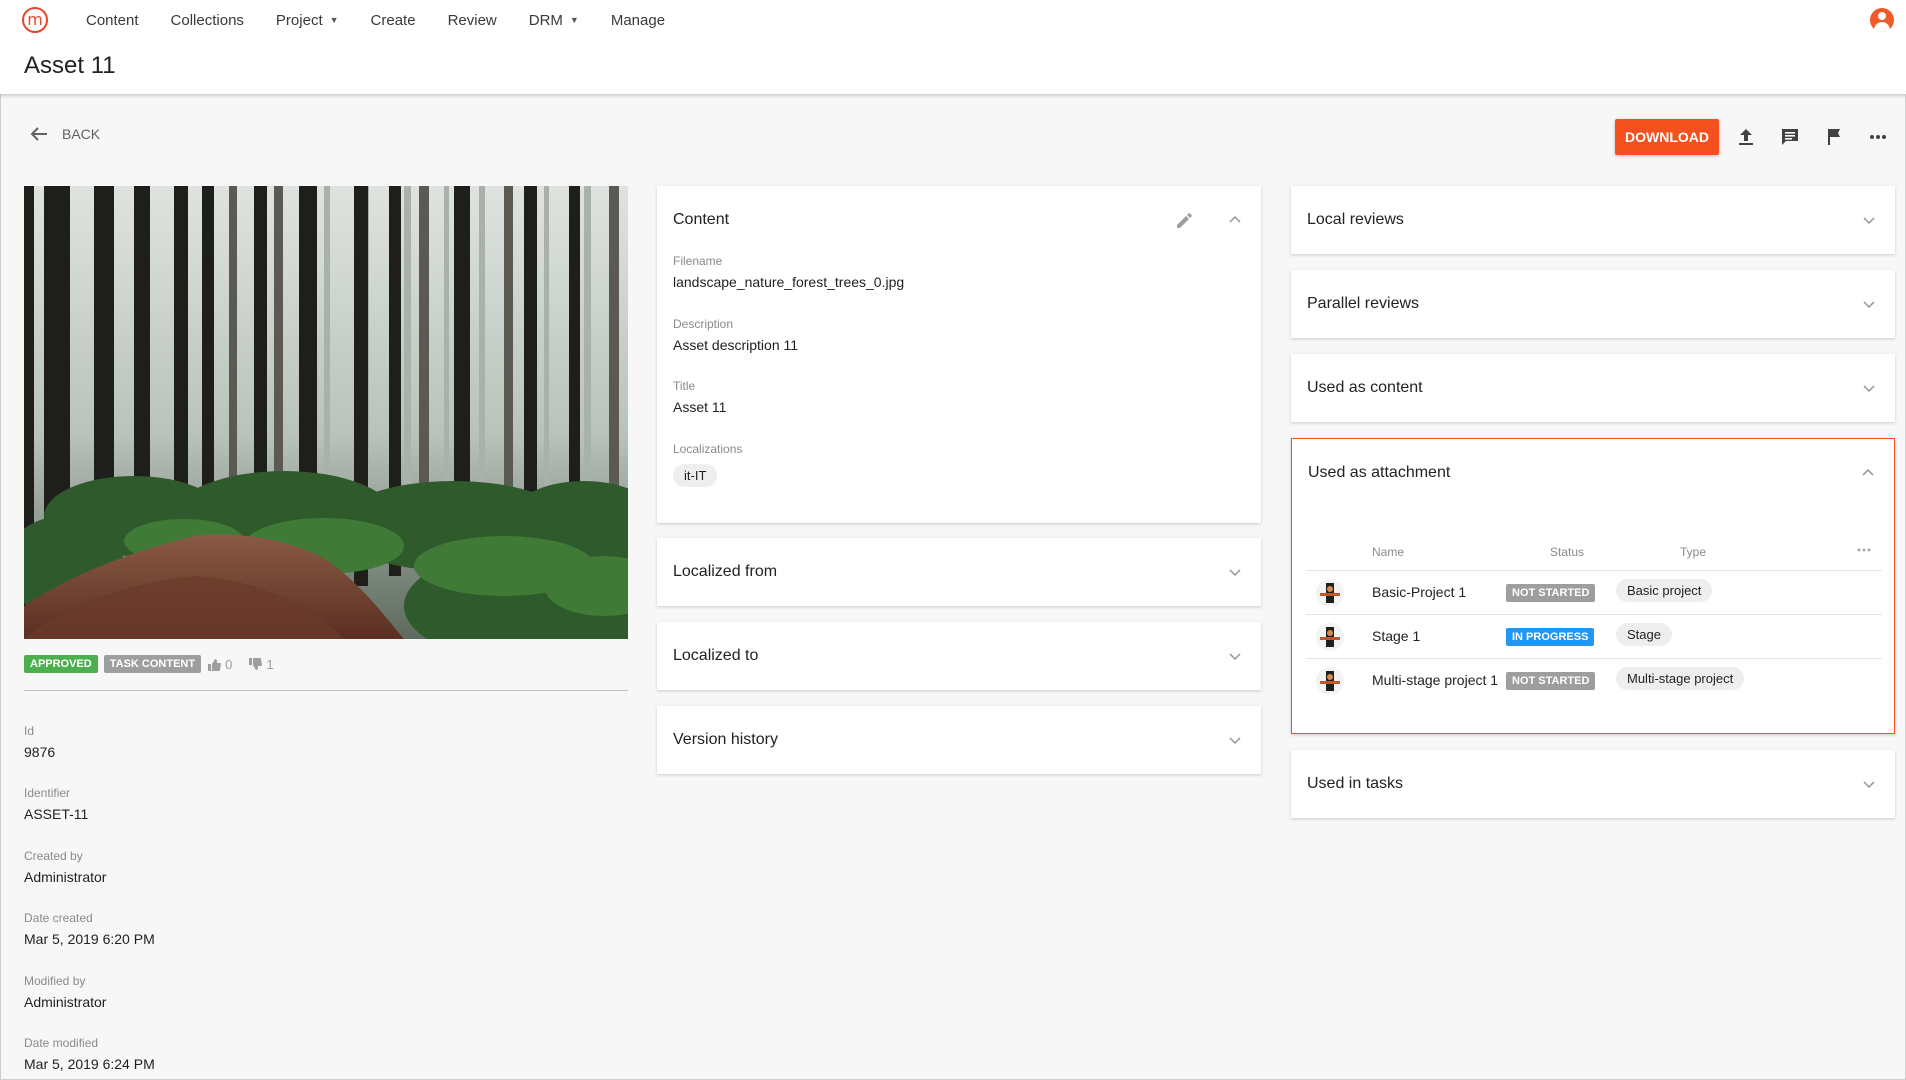  I want to click on parallel-reviews-panel: Parallel reviews, so click(1593, 304).